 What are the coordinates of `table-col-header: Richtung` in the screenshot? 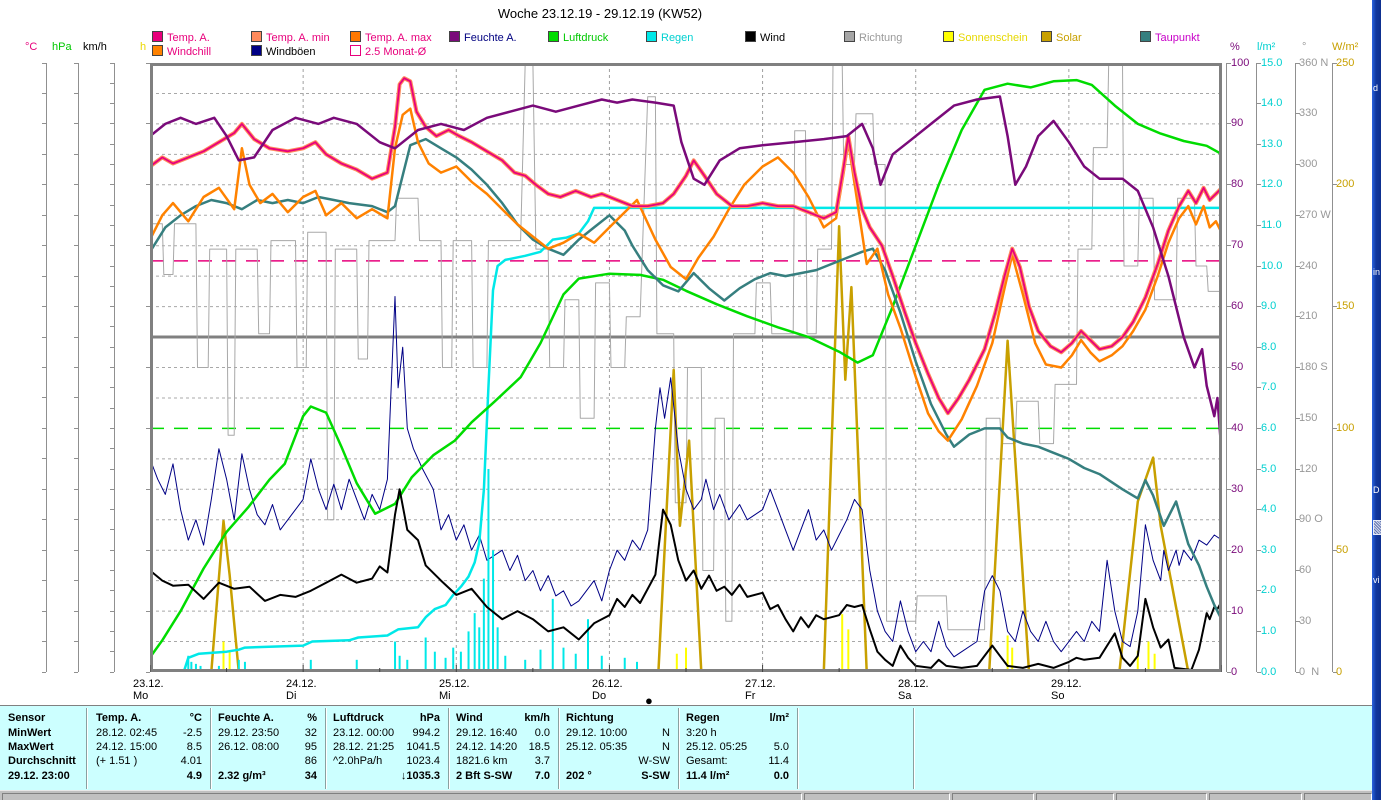 It's located at (590, 718).